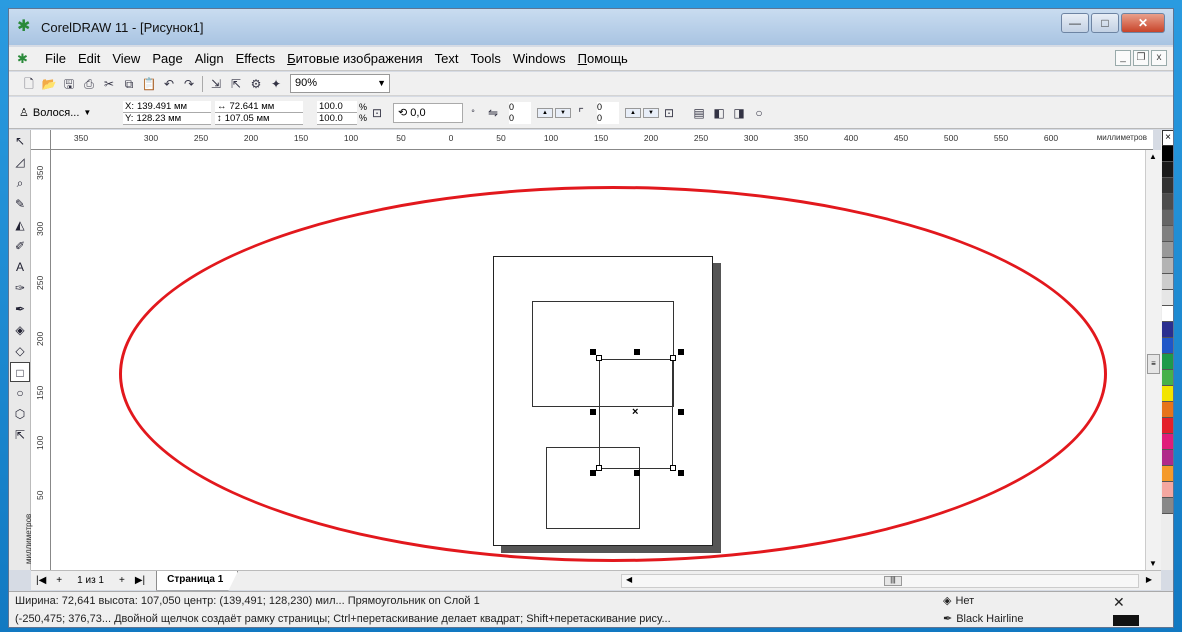 This screenshot has height=632, width=1182. I want to click on doc-close-button: x, so click(1159, 58).